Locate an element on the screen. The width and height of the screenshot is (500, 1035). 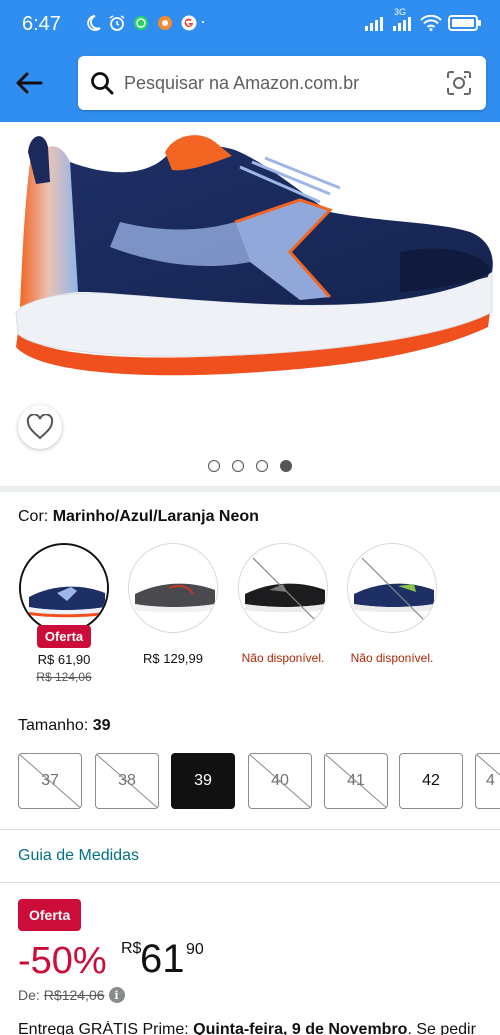
pager-dot-active is located at coordinates (286, 466).